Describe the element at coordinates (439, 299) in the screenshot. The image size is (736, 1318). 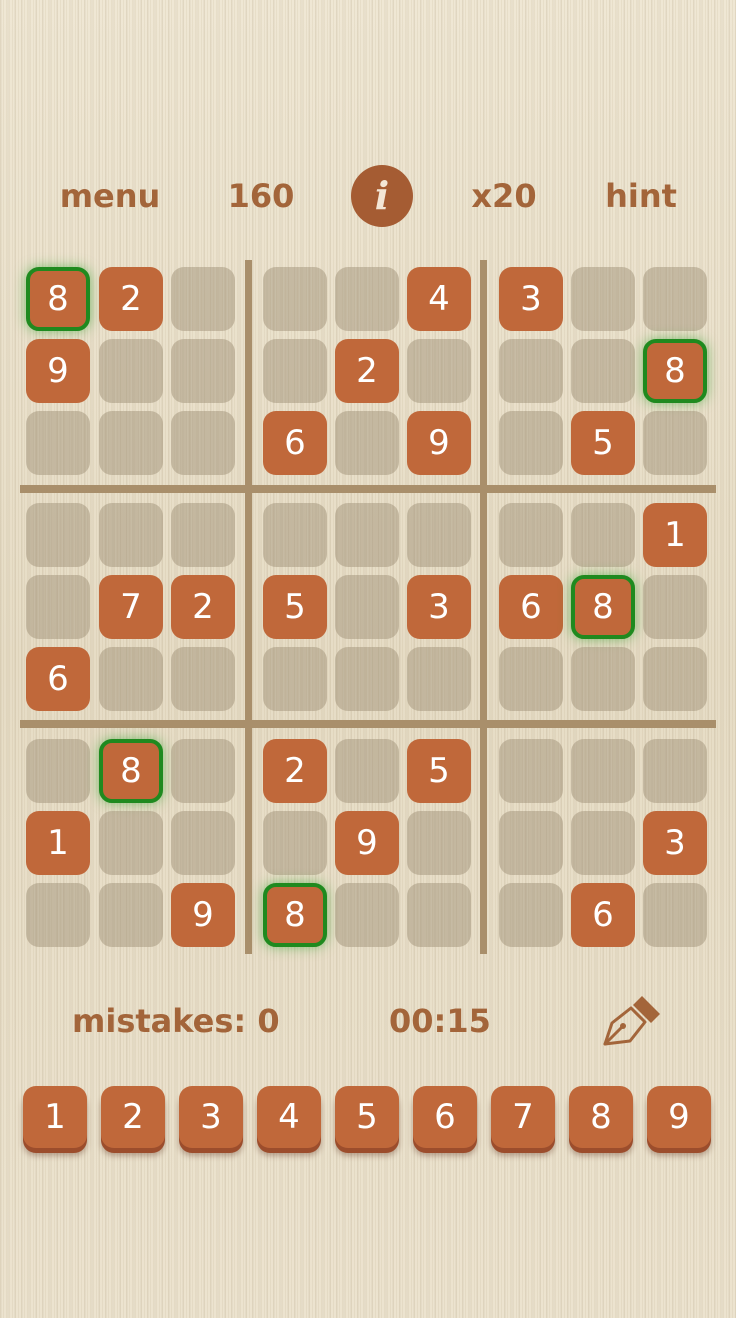
I see `board-cell: 4` at that location.